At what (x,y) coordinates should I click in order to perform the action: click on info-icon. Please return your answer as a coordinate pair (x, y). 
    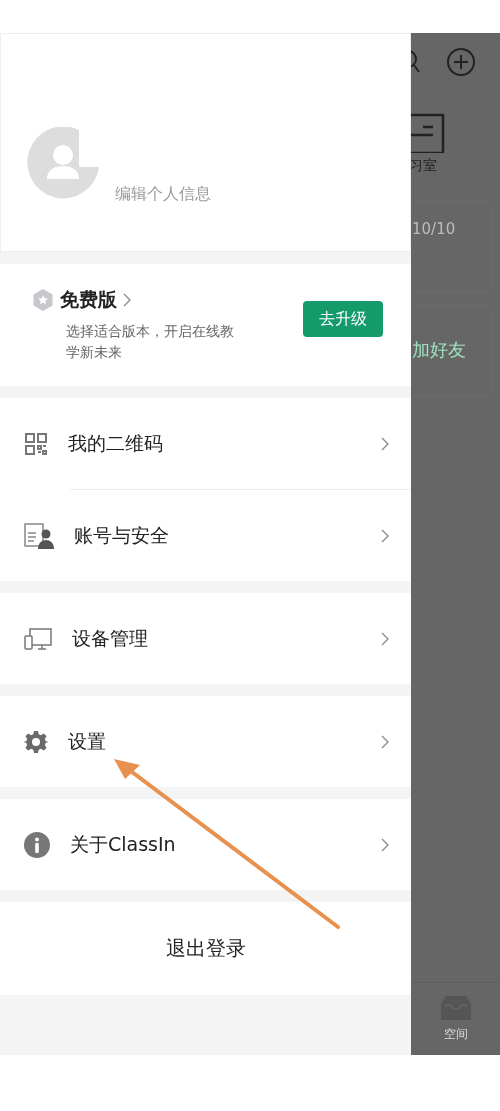
    Looking at the image, I should click on (37, 844).